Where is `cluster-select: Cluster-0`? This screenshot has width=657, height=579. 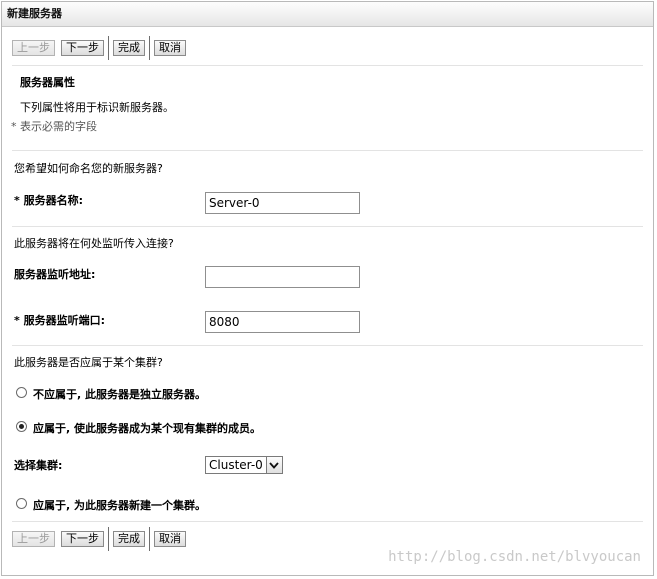 cluster-select: Cluster-0 is located at coordinates (244, 465).